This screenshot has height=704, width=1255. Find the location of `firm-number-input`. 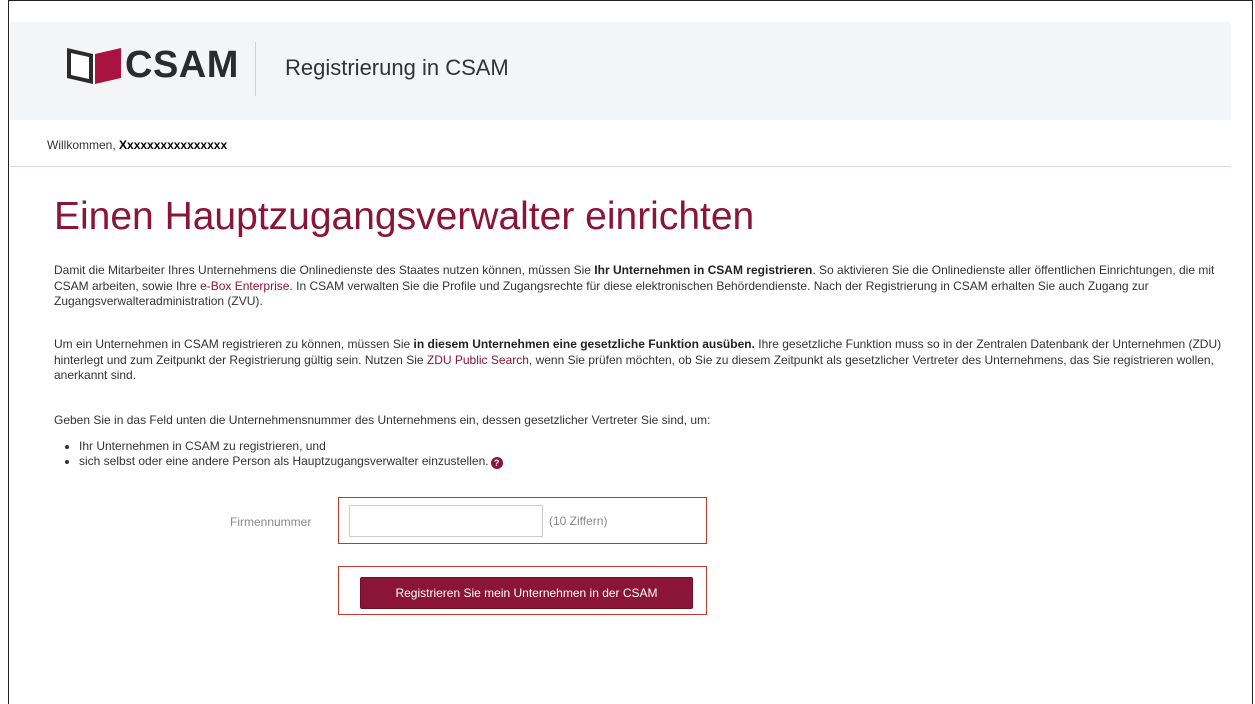

firm-number-input is located at coordinates (446, 521).